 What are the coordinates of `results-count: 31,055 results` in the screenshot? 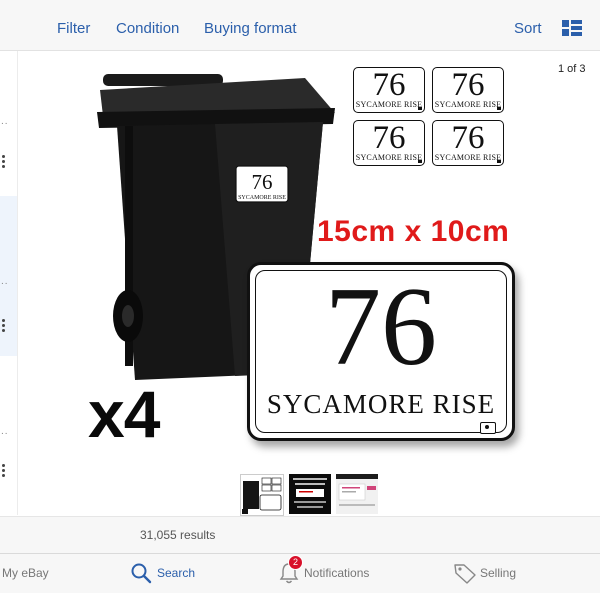 It's located at (178, 535).